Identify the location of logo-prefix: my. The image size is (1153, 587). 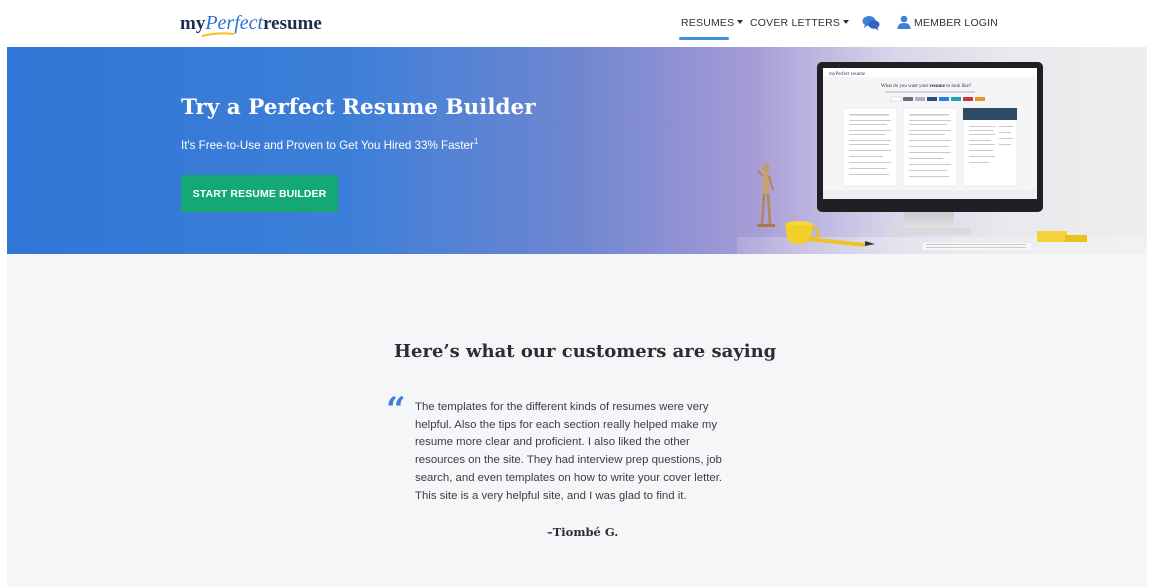
(193, 23).